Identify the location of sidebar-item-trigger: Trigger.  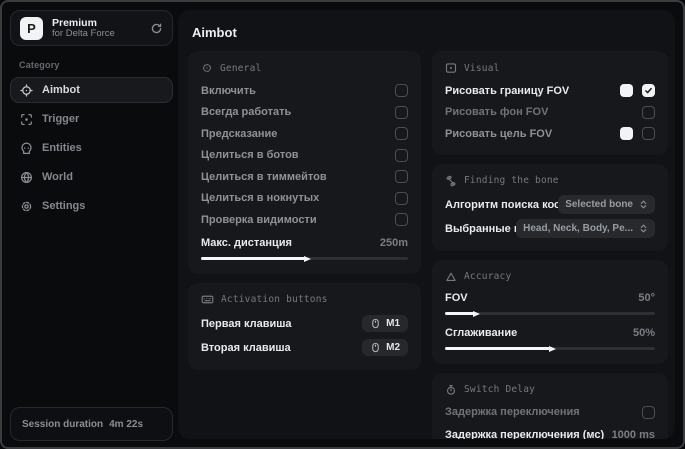
(91, 119).